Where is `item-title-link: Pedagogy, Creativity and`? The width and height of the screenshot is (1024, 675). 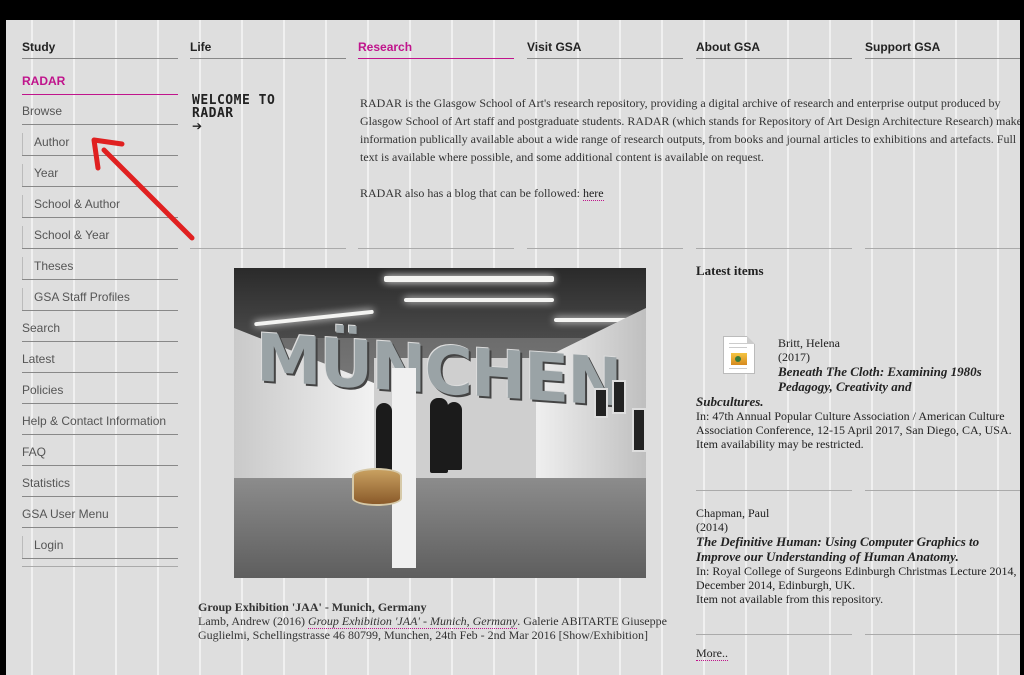 item-title-link: Pedagogy, Creativity and is located at coordinates (857, 386).